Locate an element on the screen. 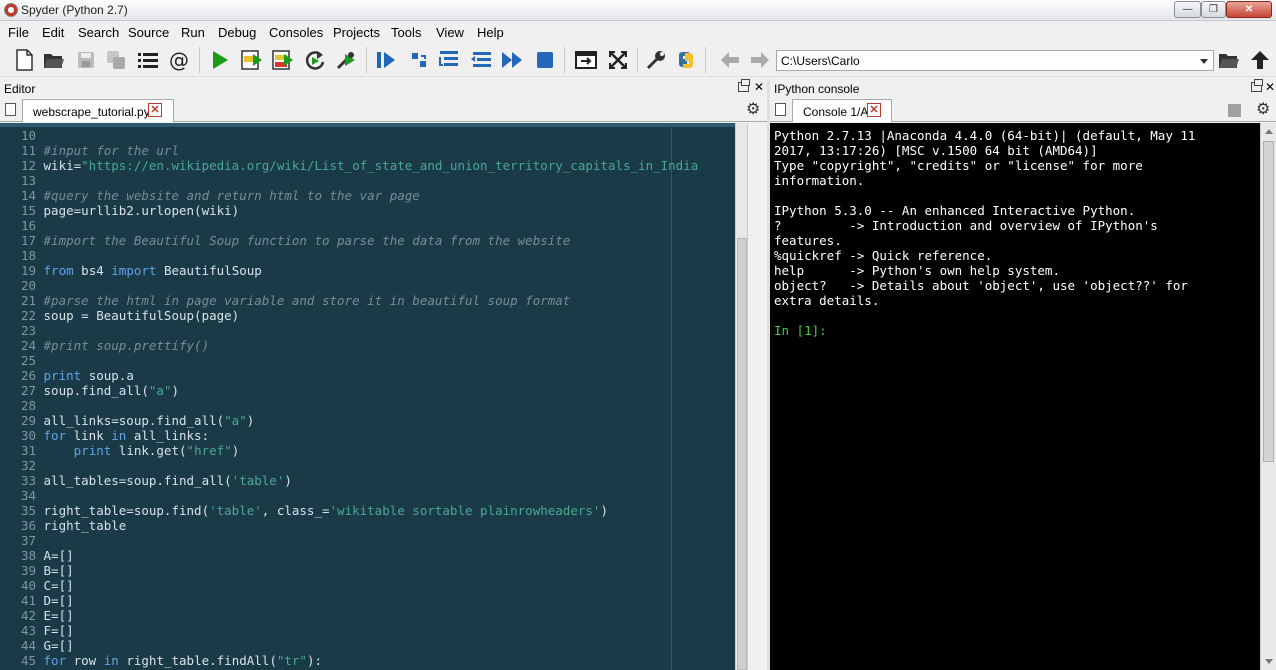  minimize-button: — is located at coordinates (1187, 9).